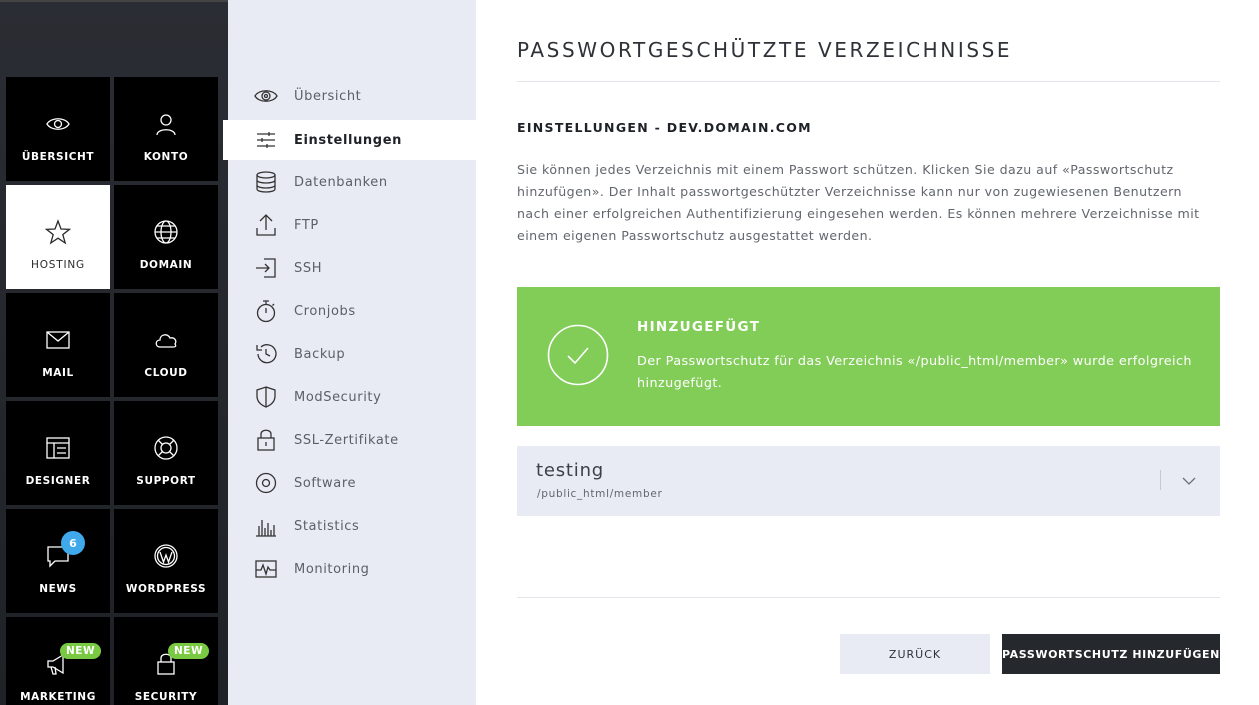 The height and width of the screenshot is (705, 1259). Describe the element at coordinates (266, 569) in the screenshot. I see `pulse-icon` at that location.